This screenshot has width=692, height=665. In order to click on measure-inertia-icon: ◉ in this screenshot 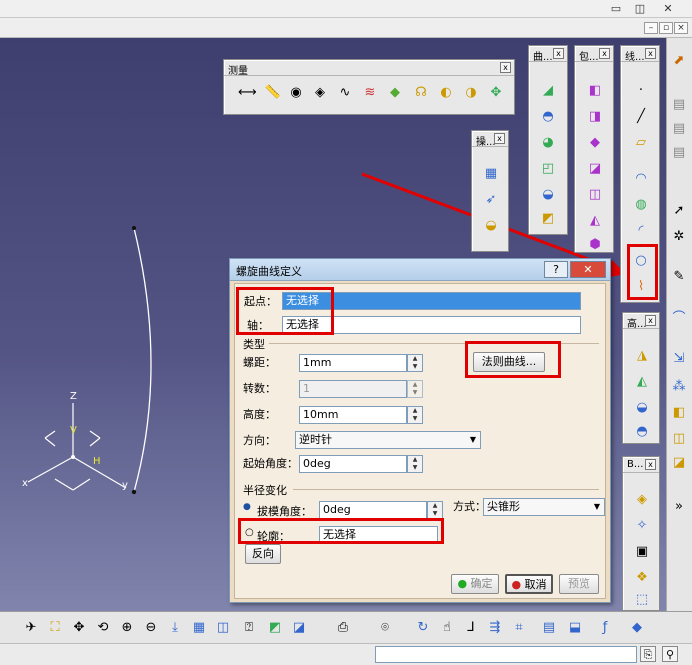, I will do `click(296, 93)`.